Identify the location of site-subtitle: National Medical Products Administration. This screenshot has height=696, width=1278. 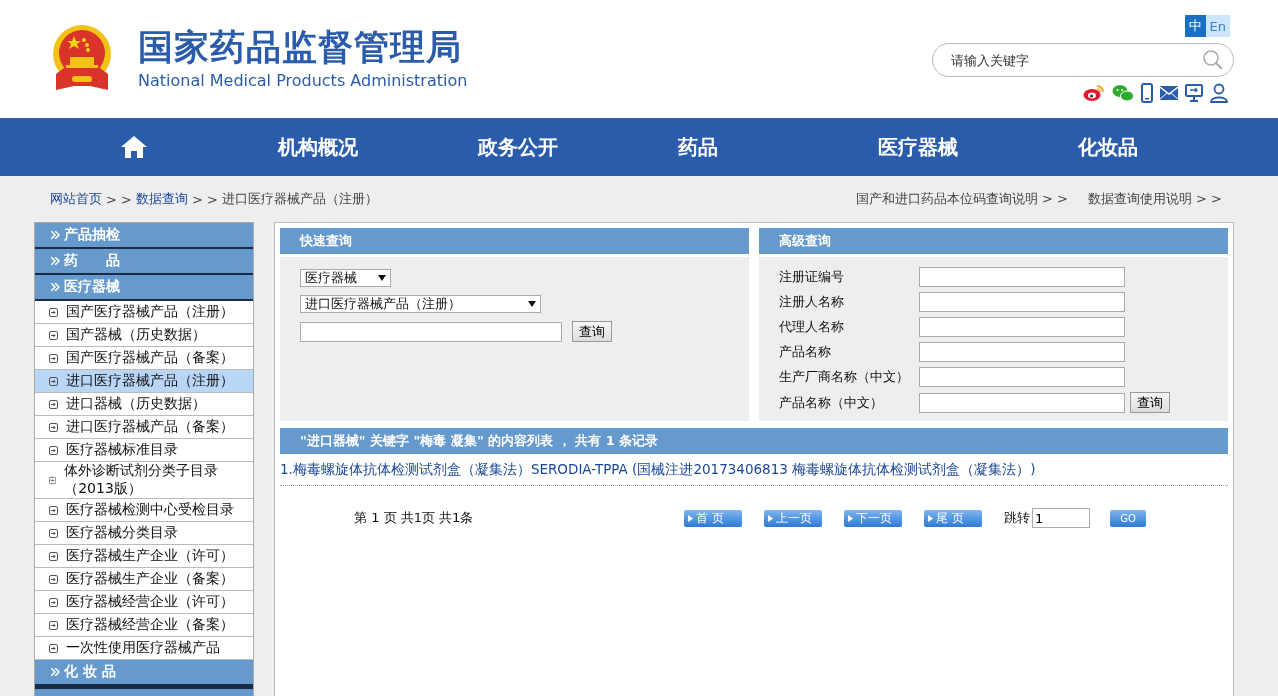
(303, 80).